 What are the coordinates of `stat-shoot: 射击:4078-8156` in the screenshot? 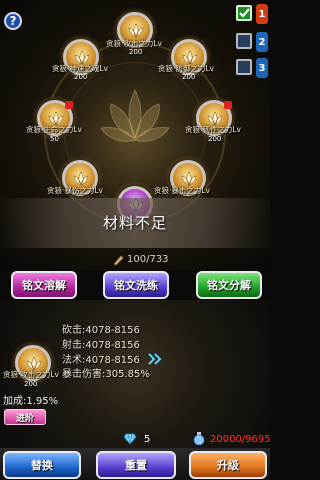 It's located at (101, 345).